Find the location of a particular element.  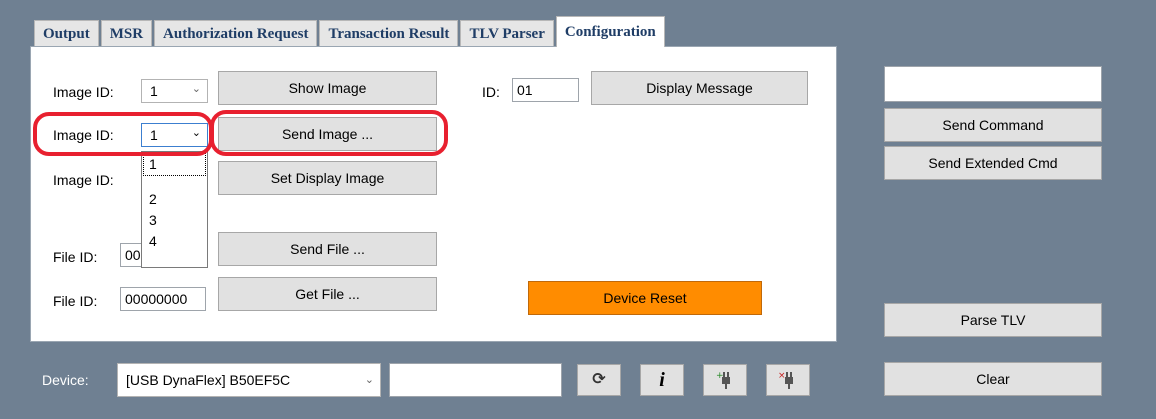

device-select: [USB DynaFlex] B50EF5C ⌄ is located at coordinates (249, 380).